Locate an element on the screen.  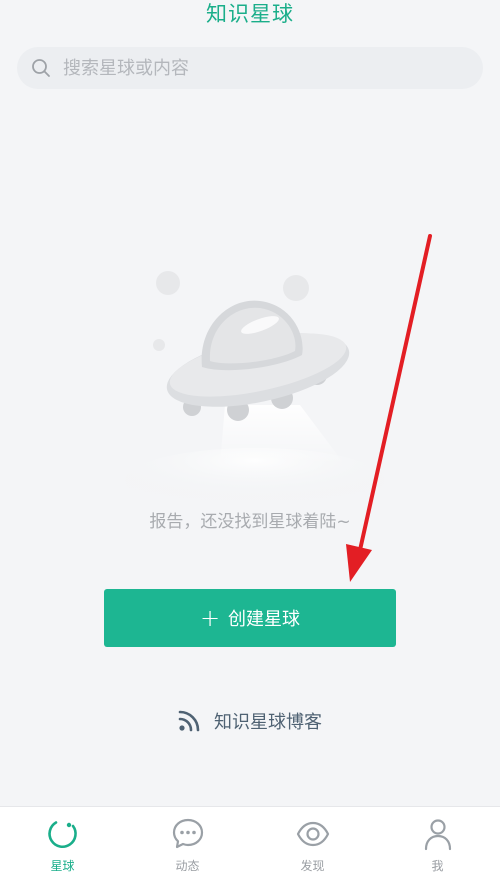
ufo-icon is located at coordinates (255, 385).